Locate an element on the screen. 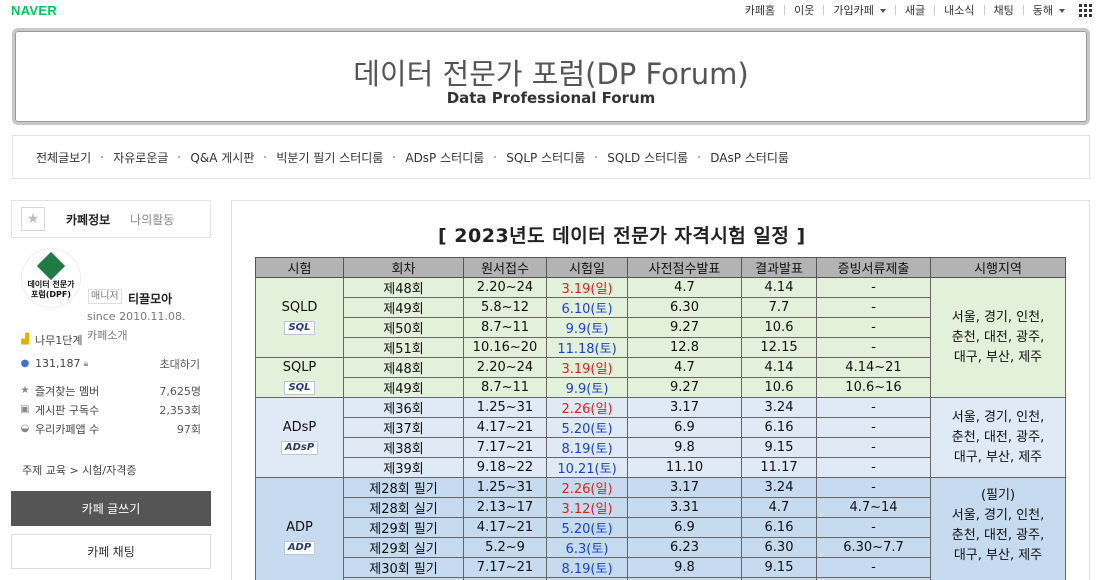 The height and width of the screenshot is (580, 1108). table-cell: 9.27 is located at coordinates (685, 388).